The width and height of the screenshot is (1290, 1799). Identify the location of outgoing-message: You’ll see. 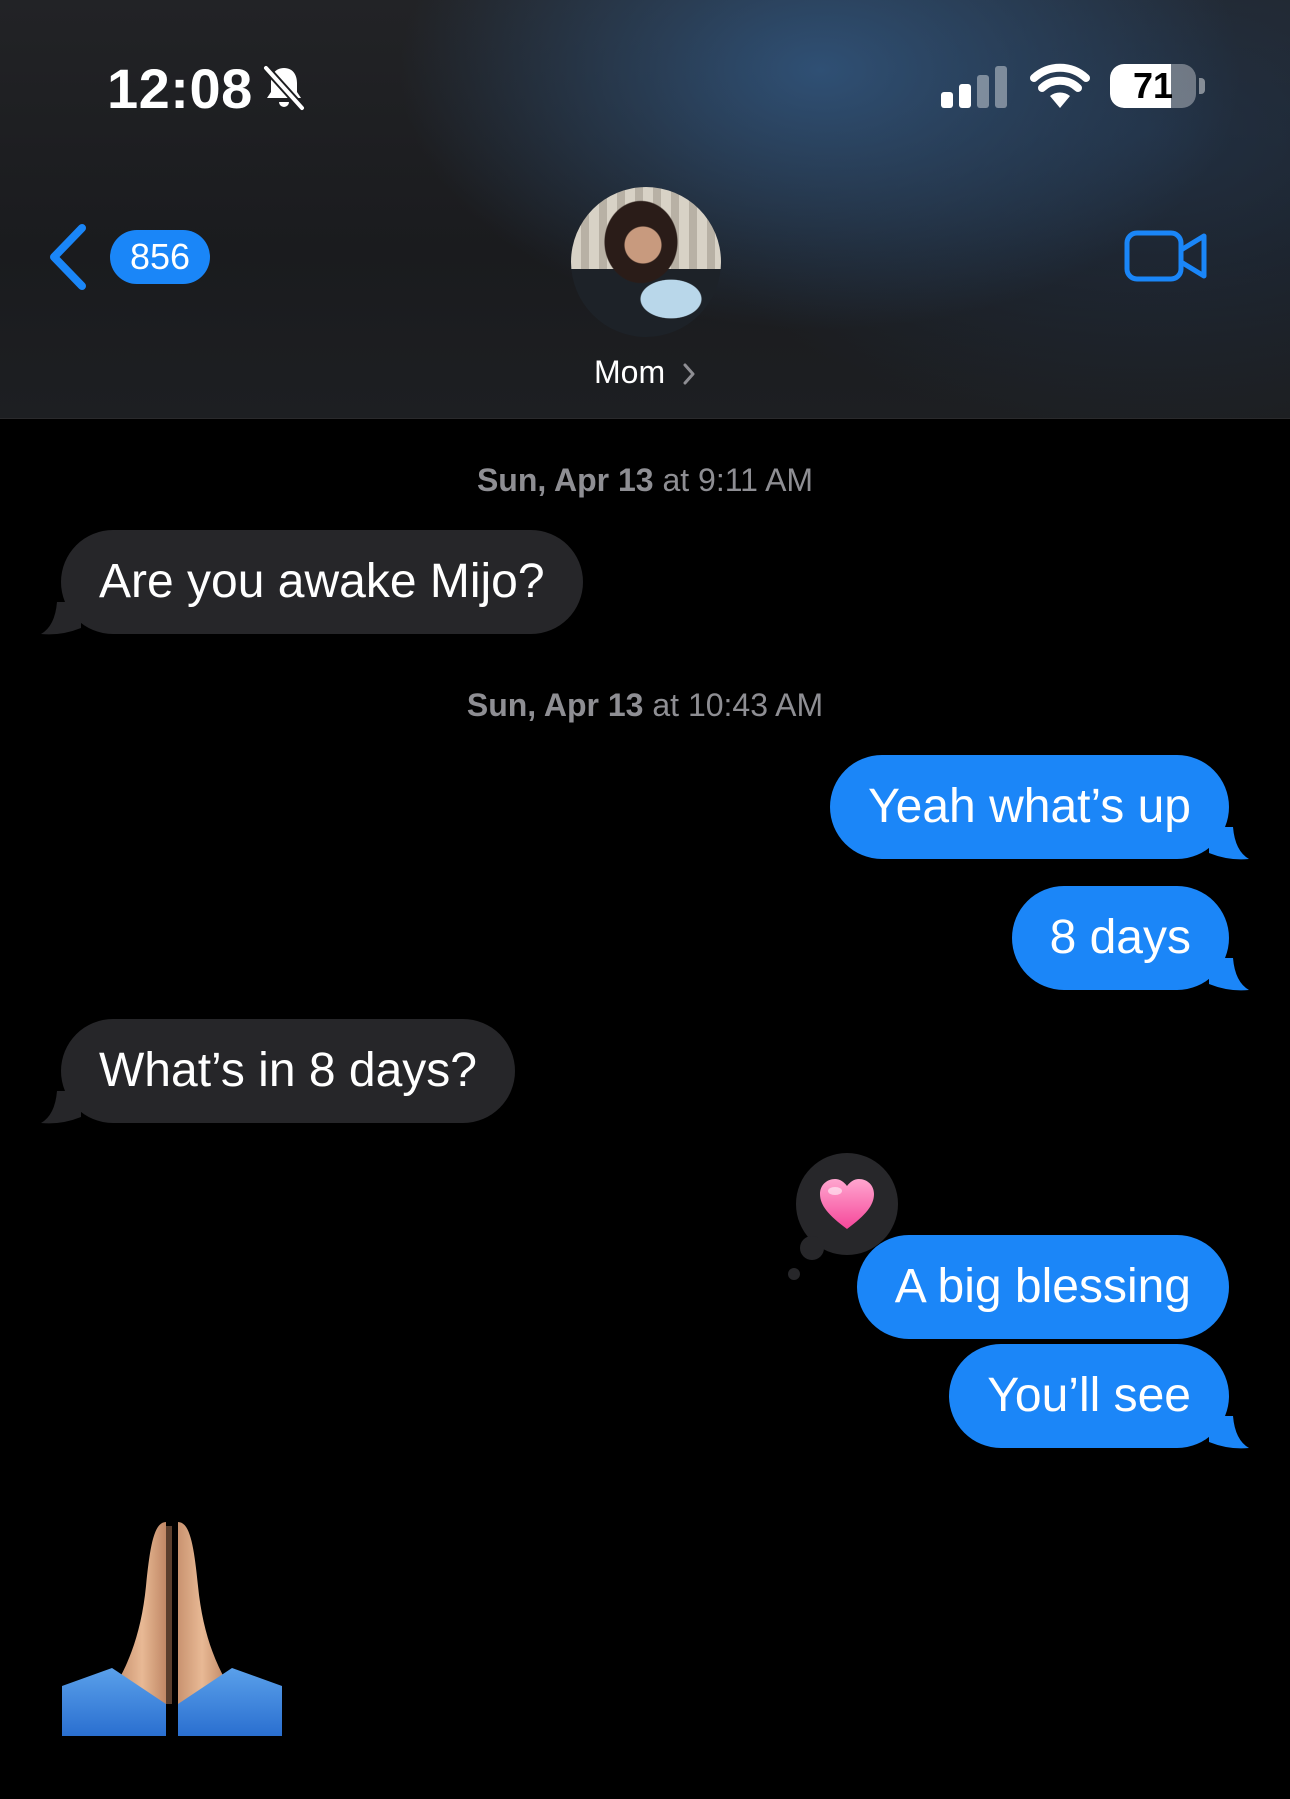
(1099, 1396).